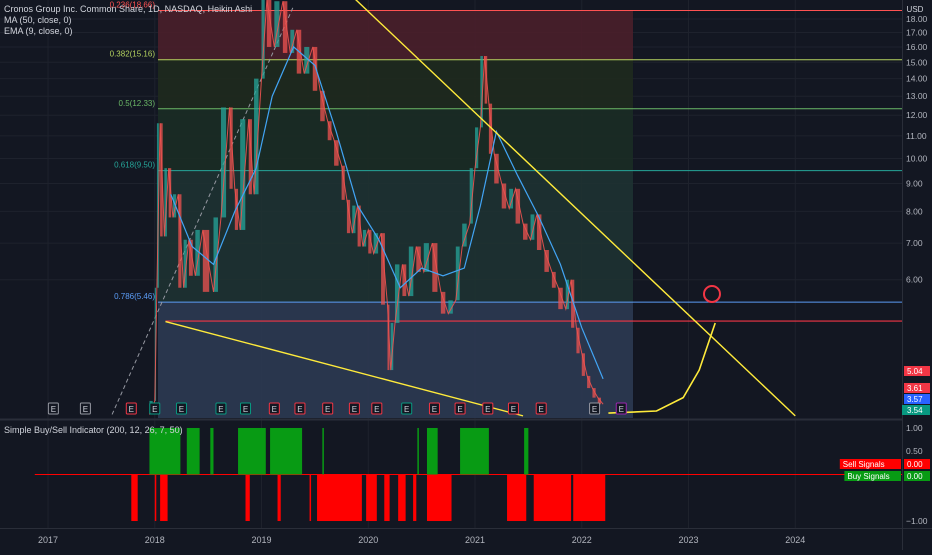 The width and height of the screenshot is (932, 555). What do you see at coordinates (914, 280) in the screenshot?
I see `price-tick-label: 6.00` at bounding box center [914, 280].